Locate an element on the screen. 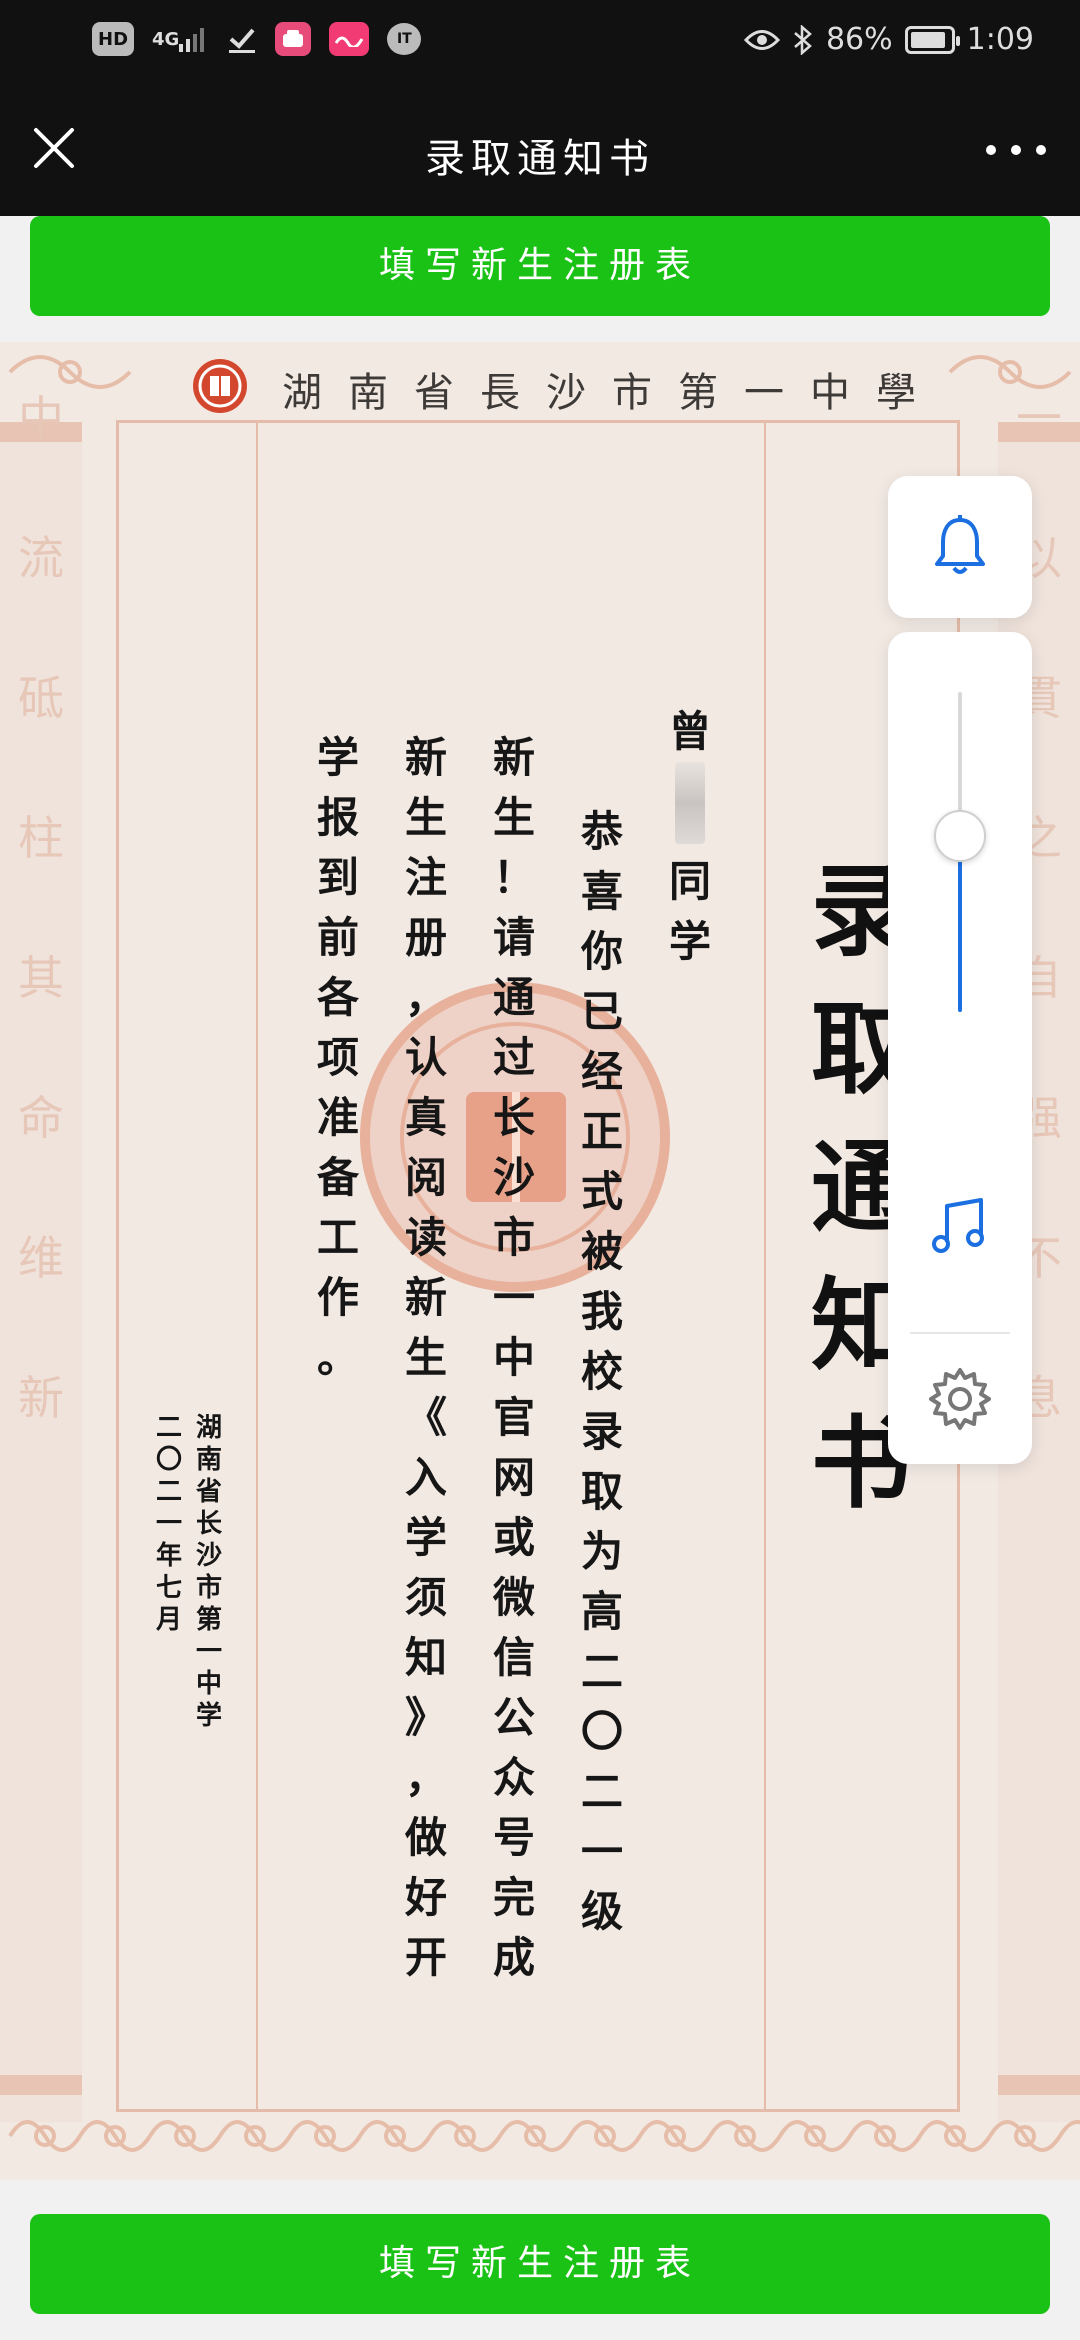  vertical-char: 号 is located at coordinates (513, 1837).